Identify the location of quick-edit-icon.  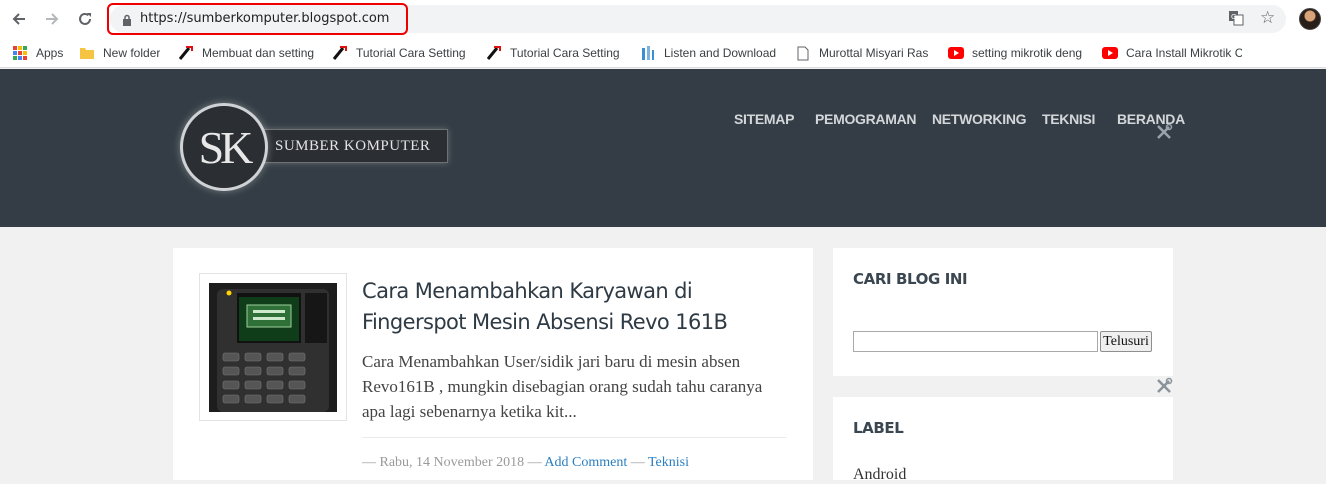
(1164, 134).